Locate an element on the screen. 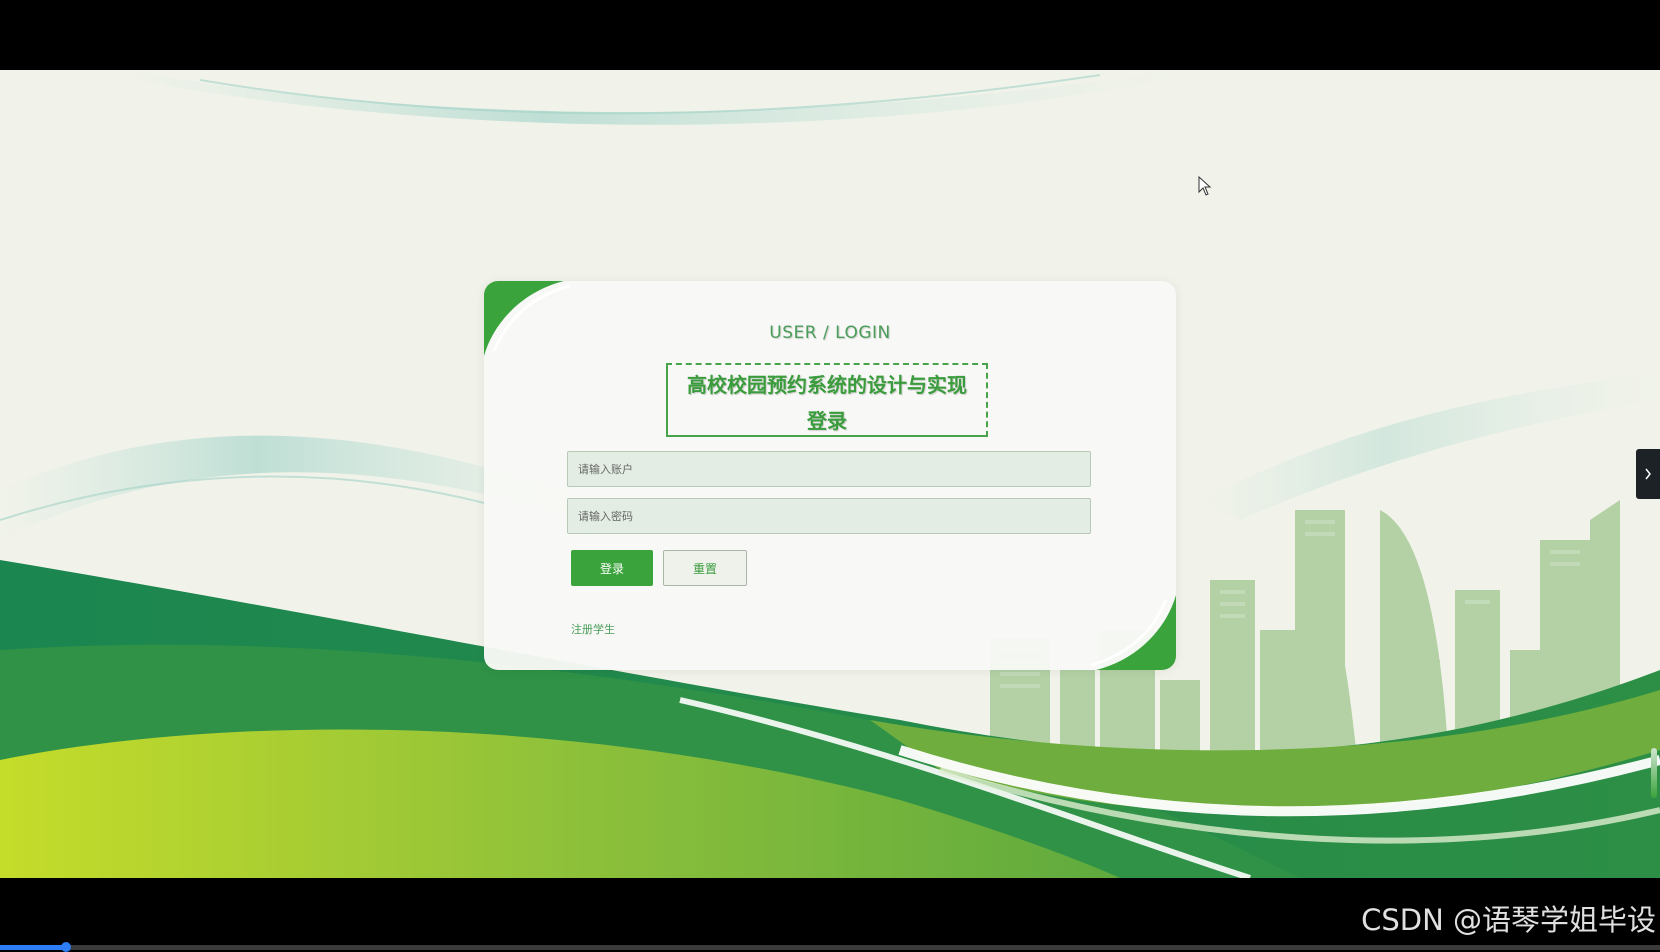 The height and width of the screenshot is (952, 1660). video-progress-handle is located at coordinates (66, 947).